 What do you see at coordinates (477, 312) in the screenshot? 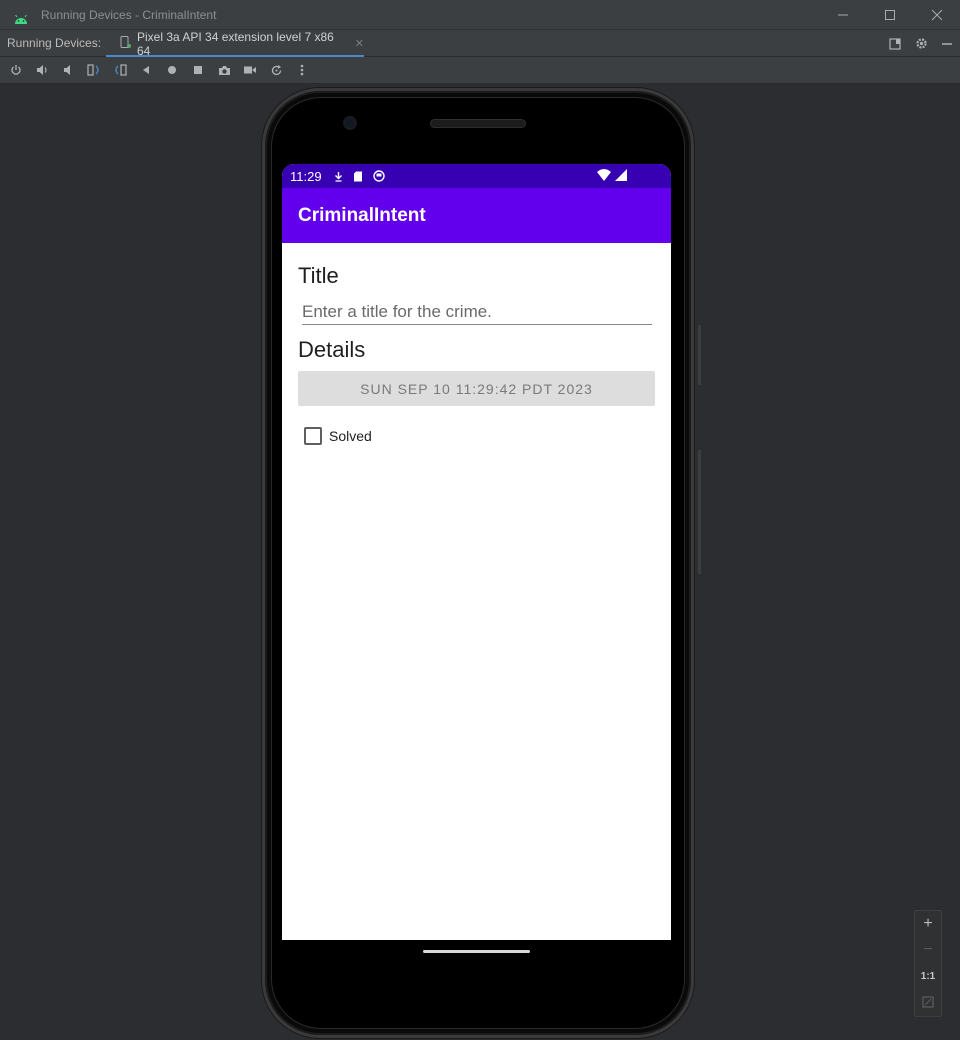
I see `crime-title-input` at bounding box center [477, 312].